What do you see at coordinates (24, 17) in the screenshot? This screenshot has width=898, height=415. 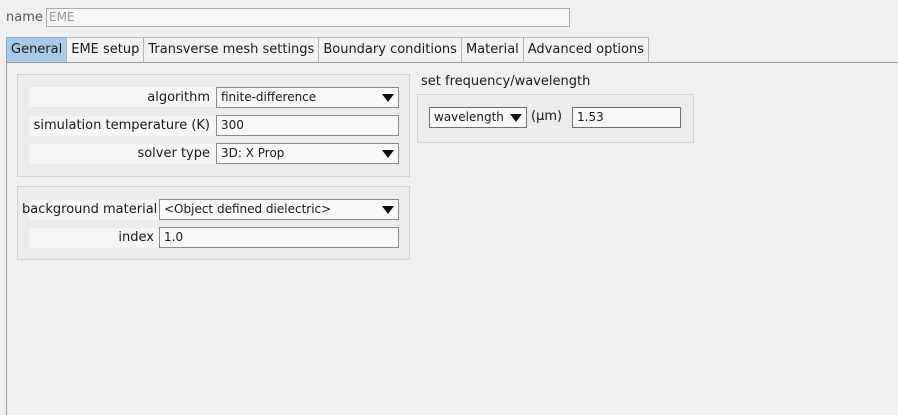 I see `name-label: name` at bounding box center [24, 17].